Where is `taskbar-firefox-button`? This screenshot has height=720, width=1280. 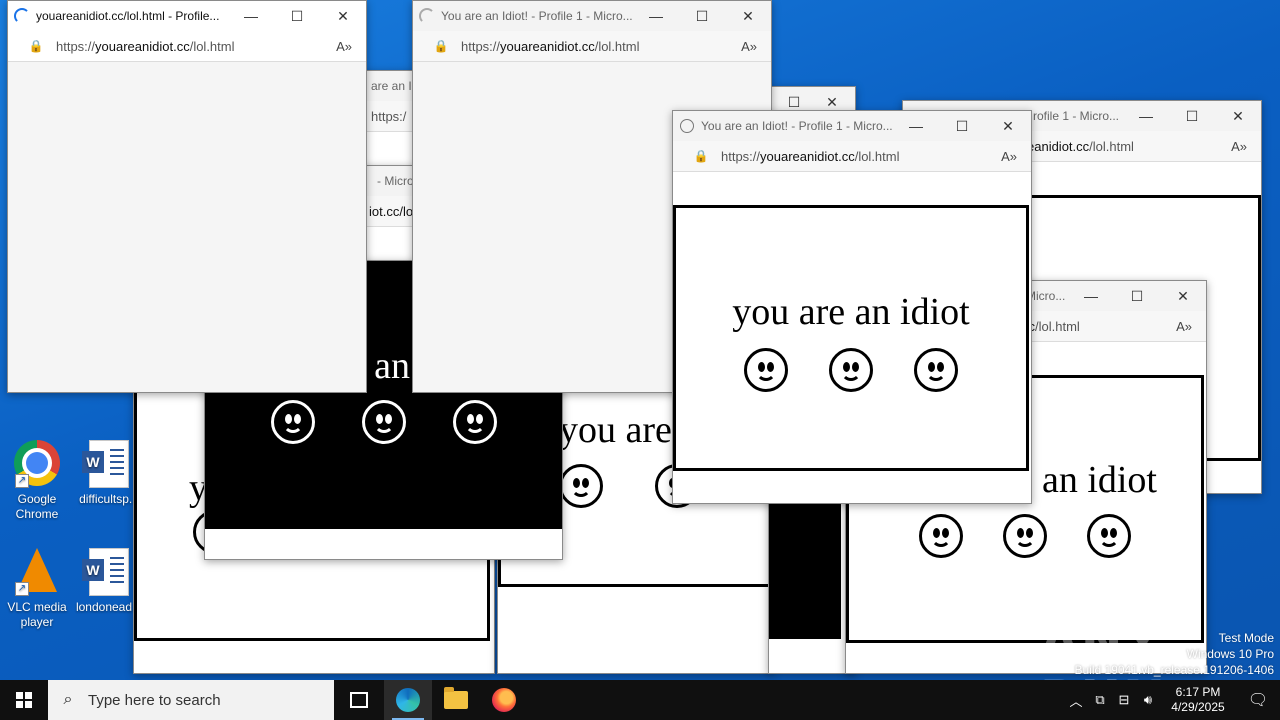 taskbar-firefox-button is located at coordinates (504, 700).